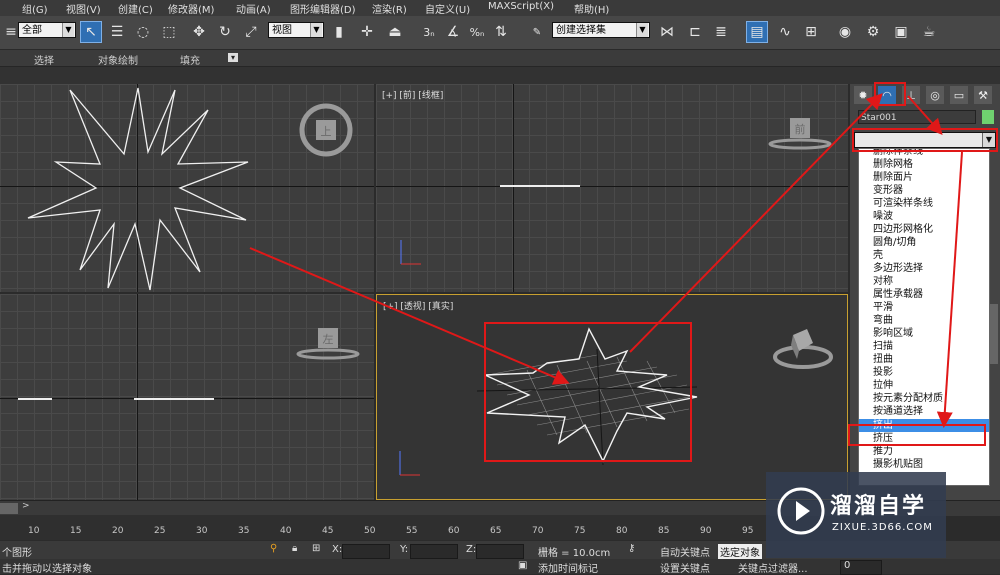 The height and width of the screenshot is (575, 1000). I want to click on watermark-url: ZIXUE.3D66.COM, so click(882, 527).